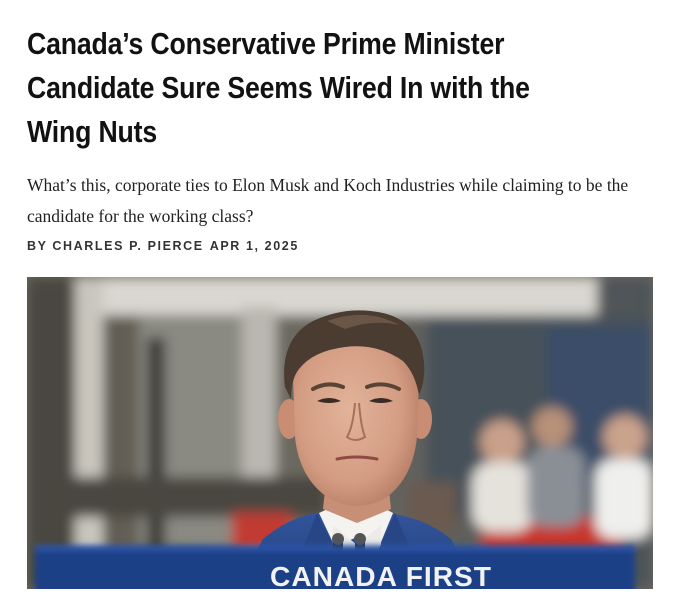 This screenshot has height=595, width=680. Describe the element at coordinates (381, 575) in the screenshot. I see `podium-sign-text: CANADA FIRST` at that location.